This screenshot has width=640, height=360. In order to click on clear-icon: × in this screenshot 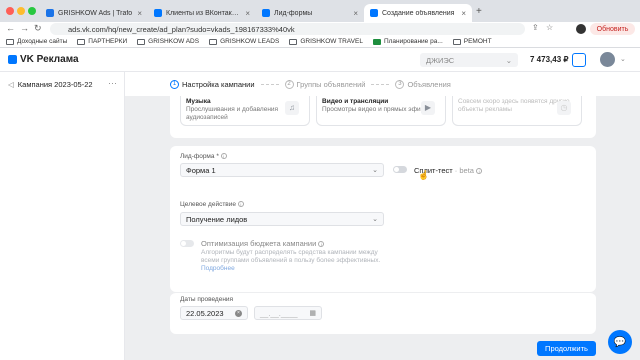, I will do `click(238, 313)`.